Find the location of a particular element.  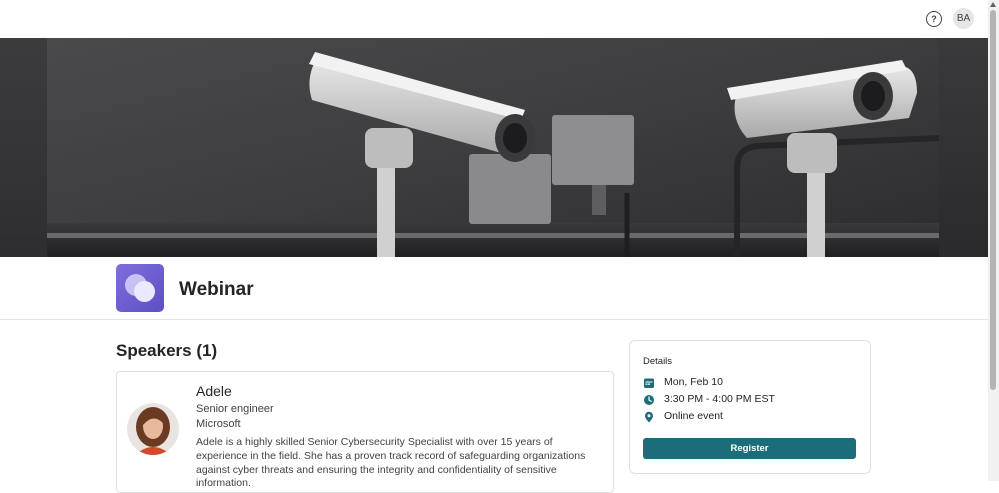

event-title-row: Webinar is located at coordinates (494, 288).